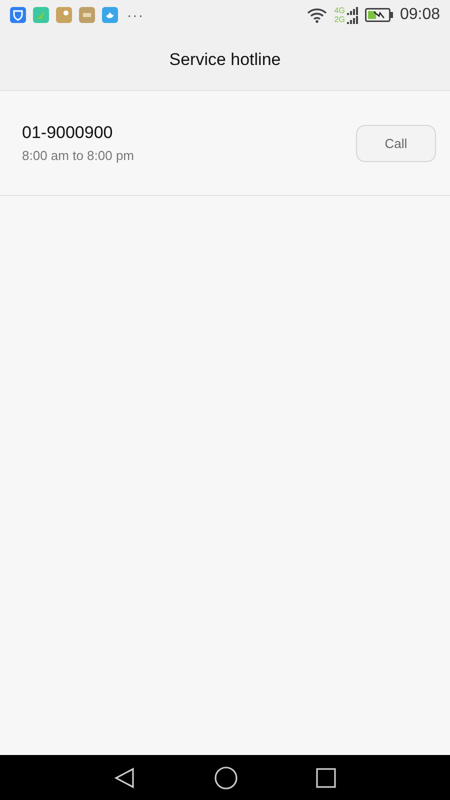 The image size is (450, 800). I want to click on more-indicator: ···, so click(135, 15).